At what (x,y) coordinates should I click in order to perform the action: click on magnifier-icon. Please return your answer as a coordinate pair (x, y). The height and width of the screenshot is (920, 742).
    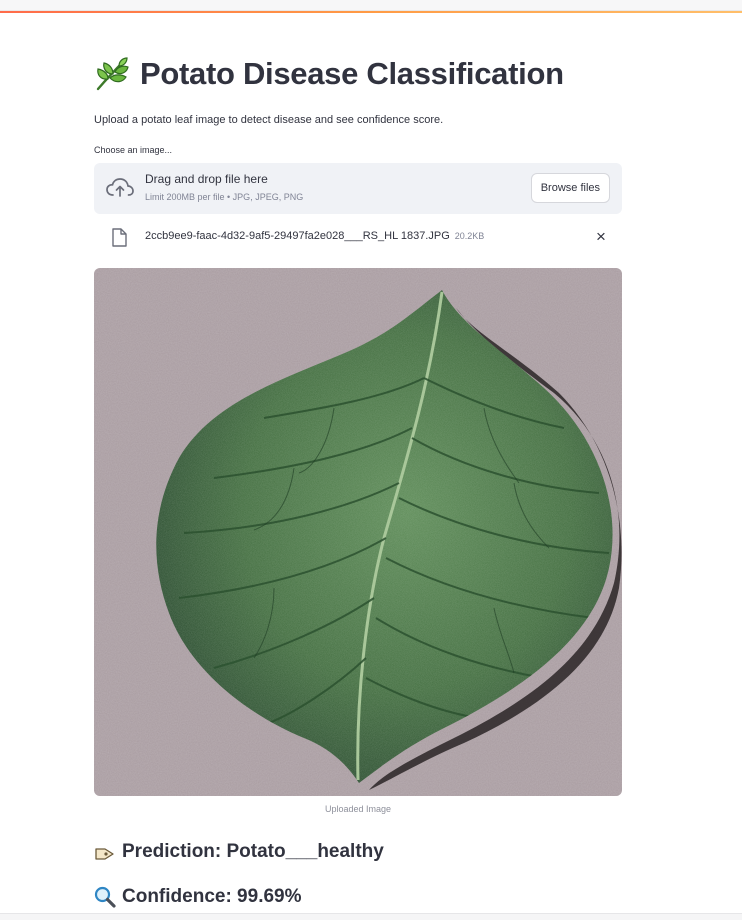
    Looking at the image, I should click on (105, 897).